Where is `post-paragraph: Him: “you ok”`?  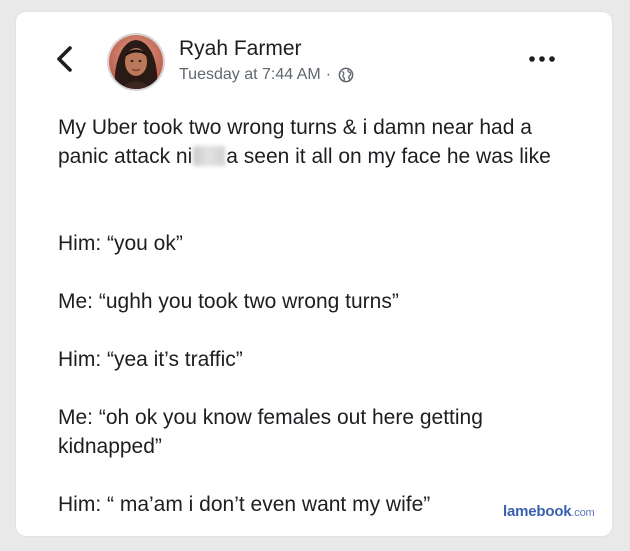 post-paragraph: Him: “you ok” is located at coordinates (120, 243).